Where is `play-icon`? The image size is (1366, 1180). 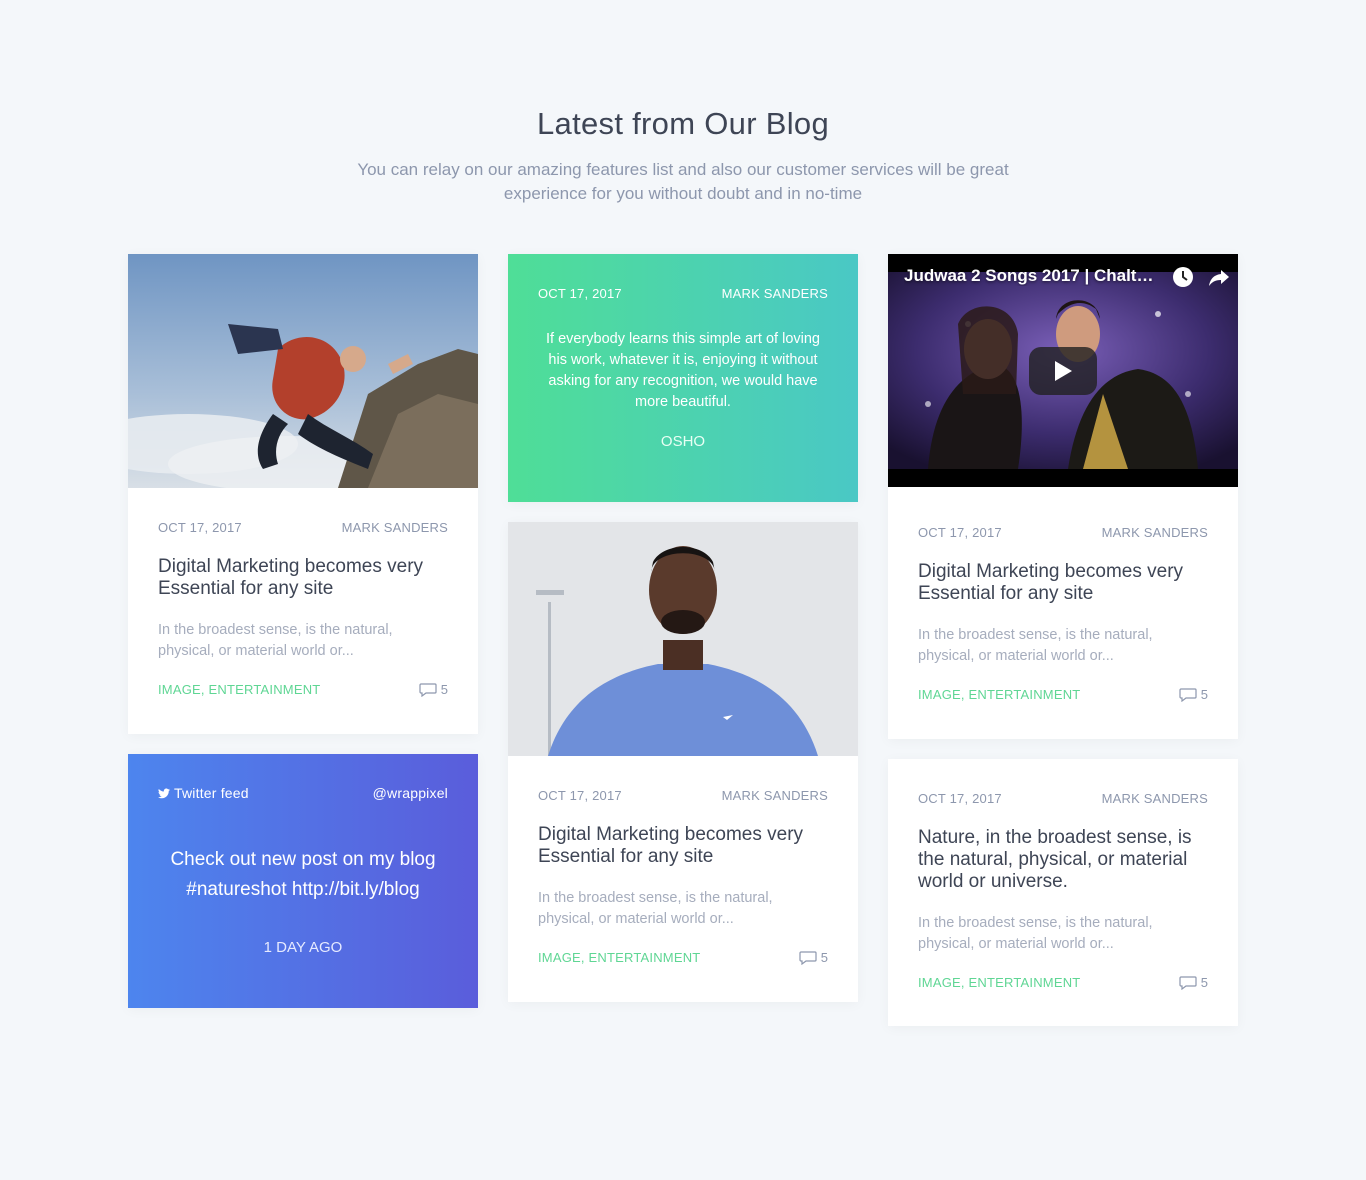
play-icon is located at coordinates (1063, 371).